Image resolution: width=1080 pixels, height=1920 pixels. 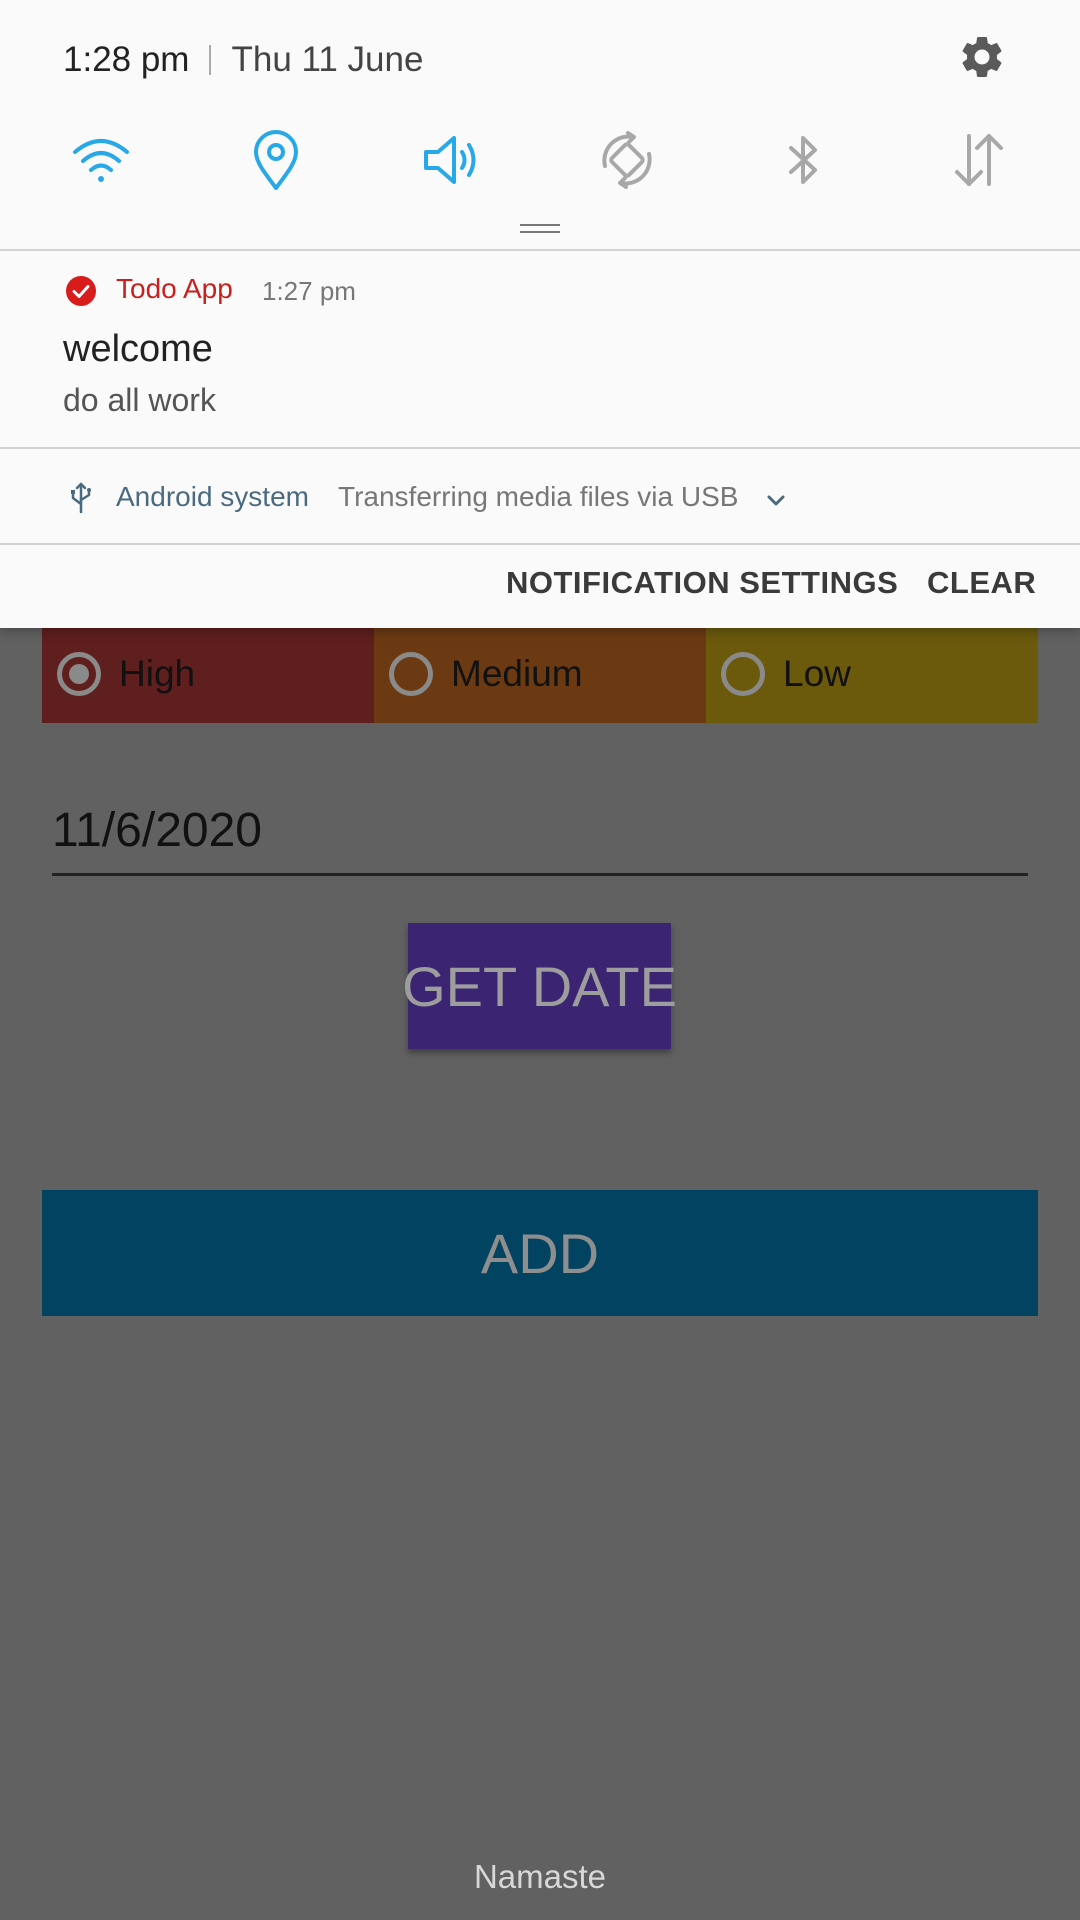 What do you see at coordinates (81, 498) in the screenshot?
I see `usb-icon` at bounding box center [81, 498].